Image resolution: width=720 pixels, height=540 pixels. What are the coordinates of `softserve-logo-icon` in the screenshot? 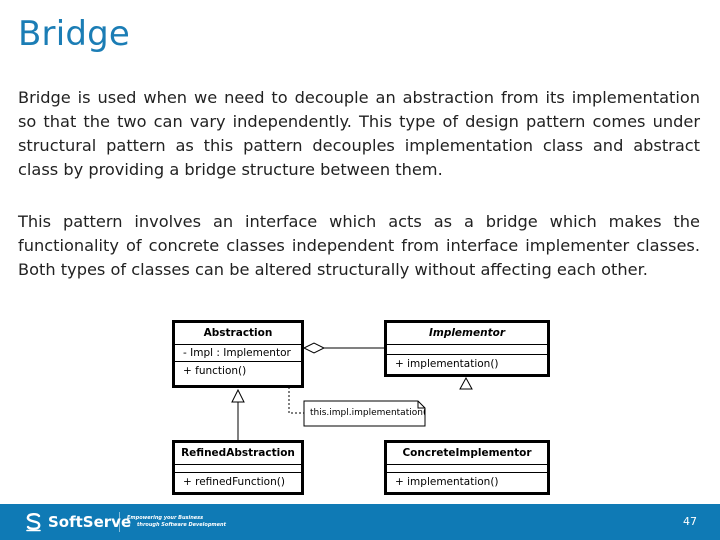 It's located at (33, 522).